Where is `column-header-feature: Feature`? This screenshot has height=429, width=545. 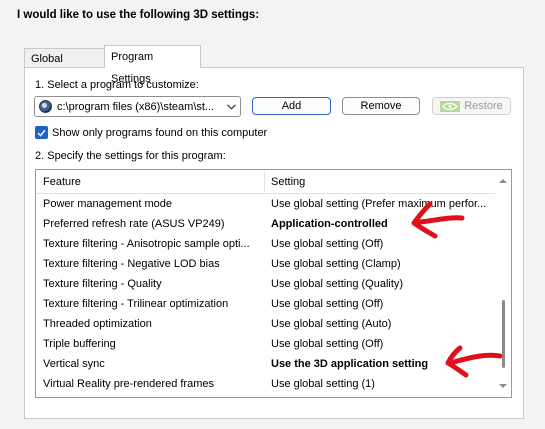
column-header-feature: Feature is located at coordinates (62, 182).